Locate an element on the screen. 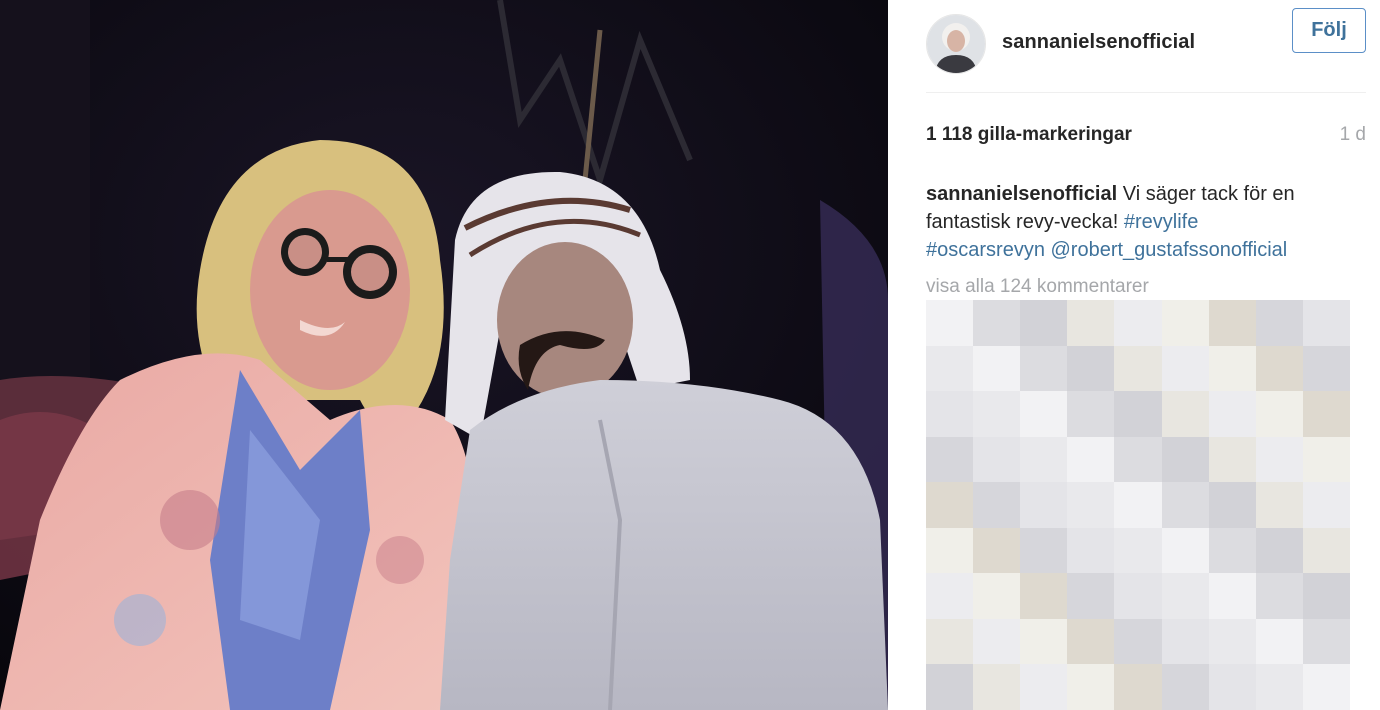 The height and width of the screenshot is (710, 1380). likes-row: 1 118 gilla-markeringar 1 d is located at coordinates (1146, 135).